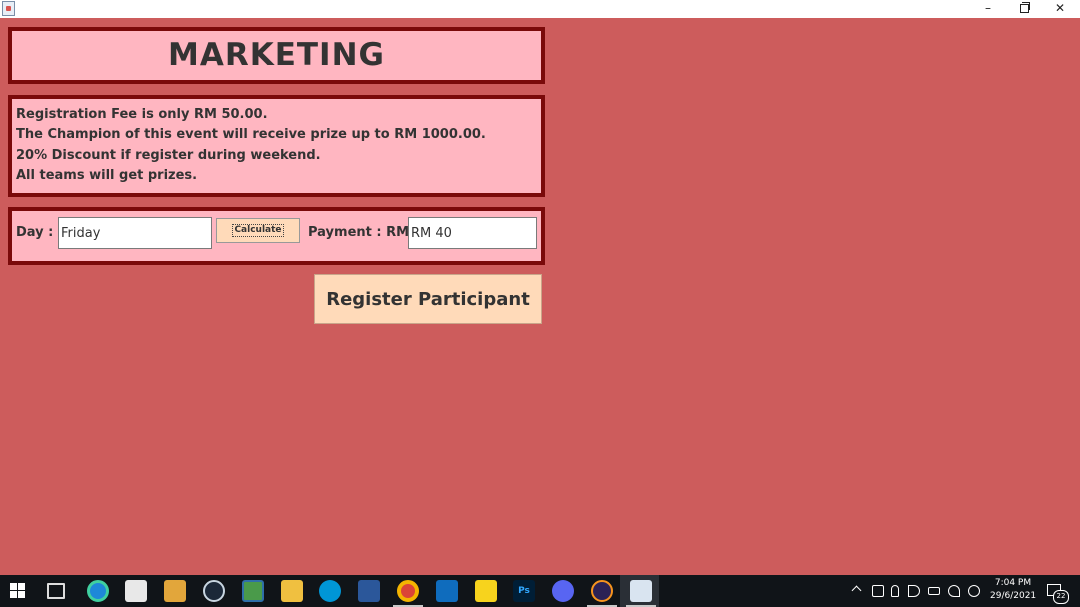 This screenshot has width=1080, height=607. Describe the element at coordinates (447, 591) in the screenshot. I see `mail-icon` at that location.